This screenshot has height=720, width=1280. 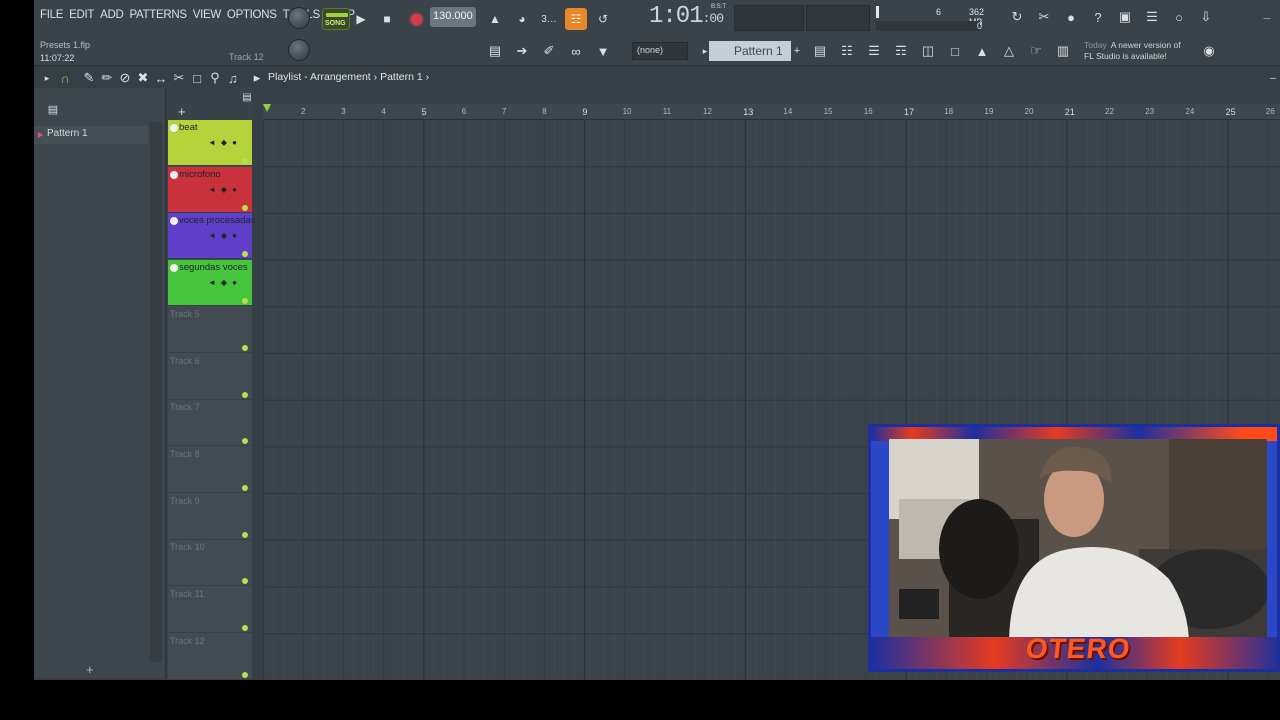 What do you see at coordinates (210, 563) in the screenshot?
I see `track-header: Track 10` at bounding box center [210, 563].